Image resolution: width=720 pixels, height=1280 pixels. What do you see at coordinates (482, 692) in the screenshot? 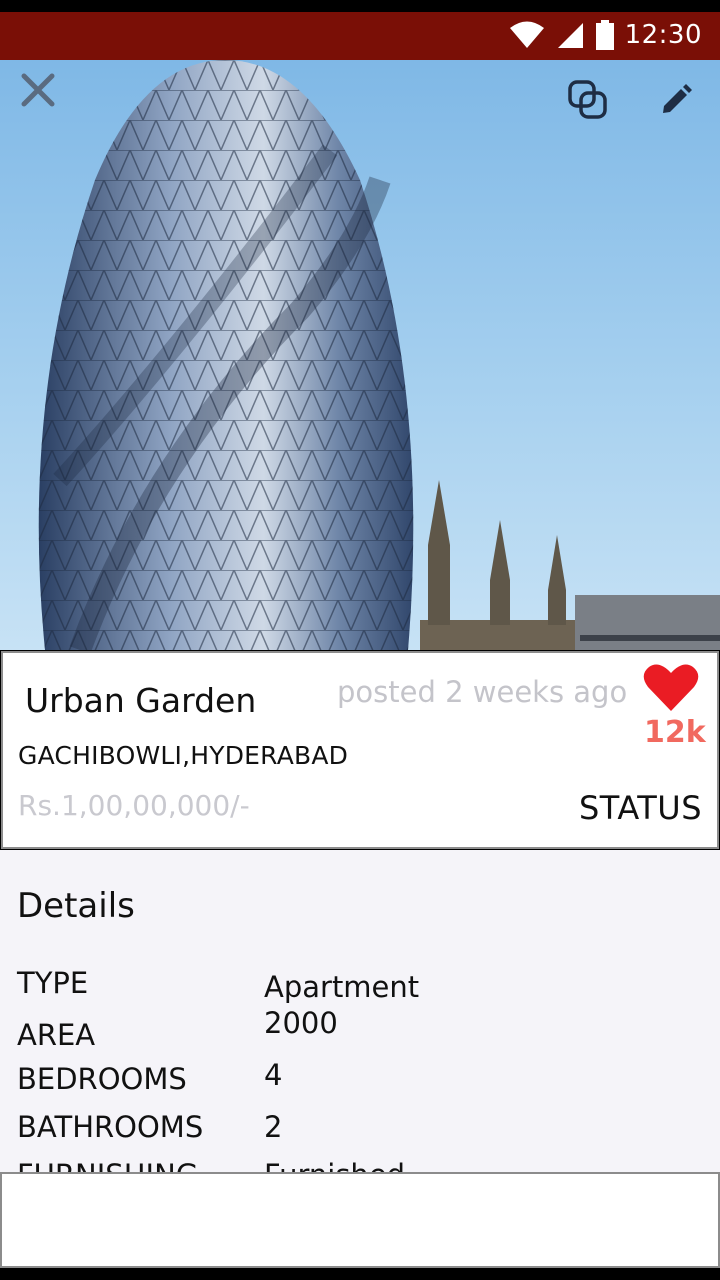
I see `posted-time: posted 2 weeks ago` at bounding box center [482, 692].